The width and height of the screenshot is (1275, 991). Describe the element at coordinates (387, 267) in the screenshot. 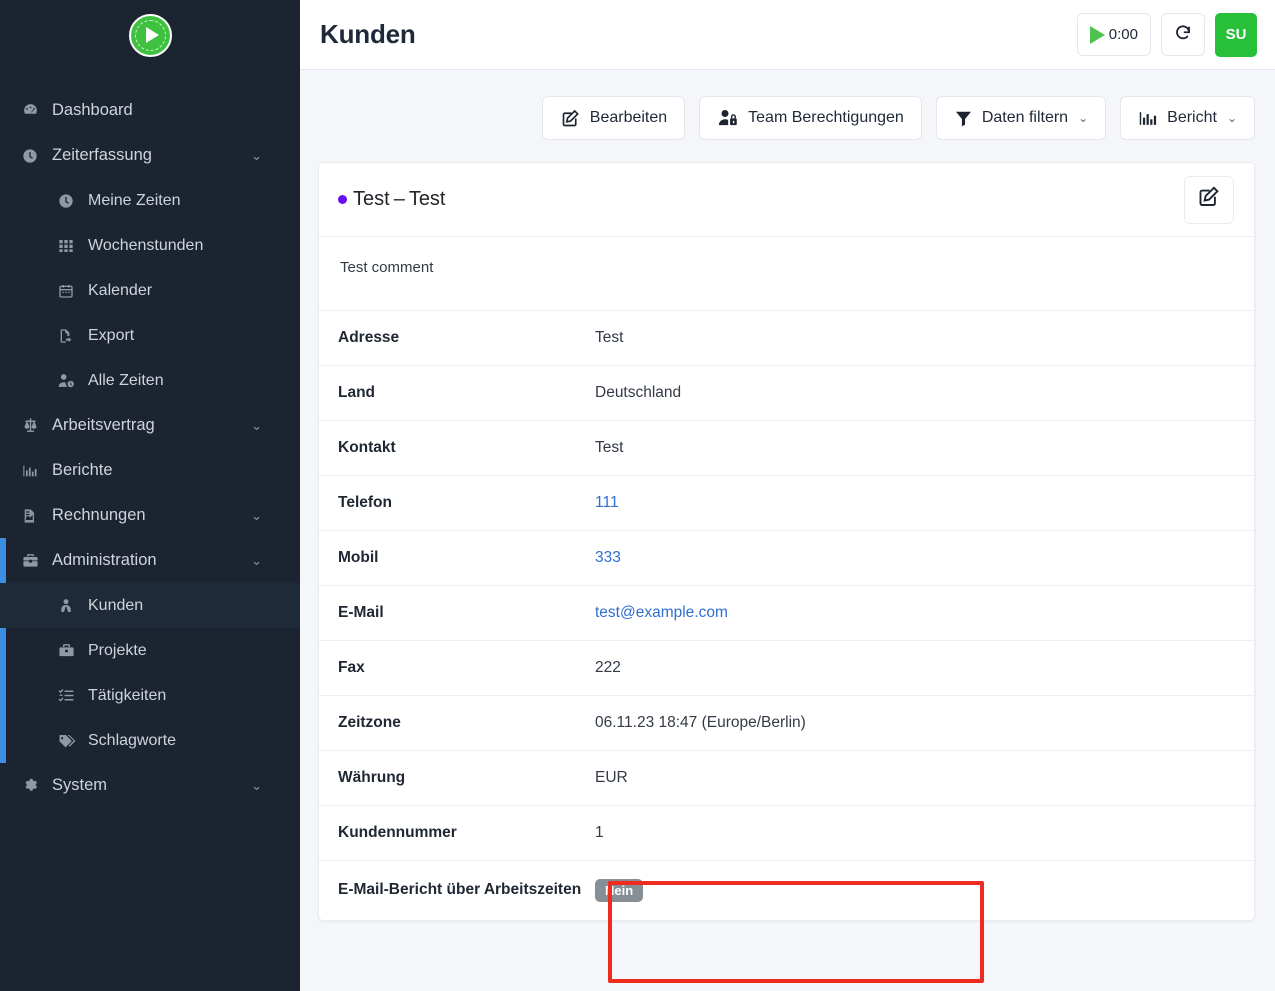

I see `card-comment: Test comment` at that location.